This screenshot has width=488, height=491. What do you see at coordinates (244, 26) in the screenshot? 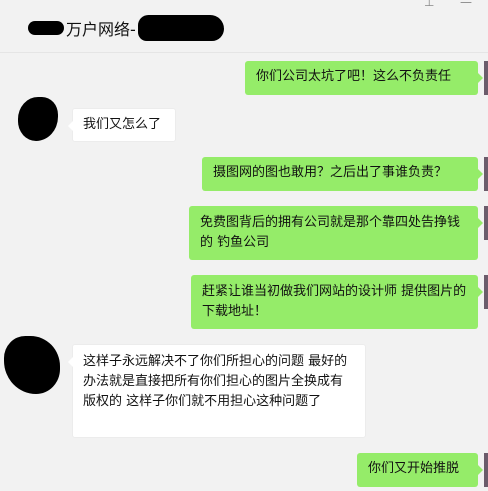
I see `chat-header: 万户网络- ⊥ —` at bounding box center [244, 26].